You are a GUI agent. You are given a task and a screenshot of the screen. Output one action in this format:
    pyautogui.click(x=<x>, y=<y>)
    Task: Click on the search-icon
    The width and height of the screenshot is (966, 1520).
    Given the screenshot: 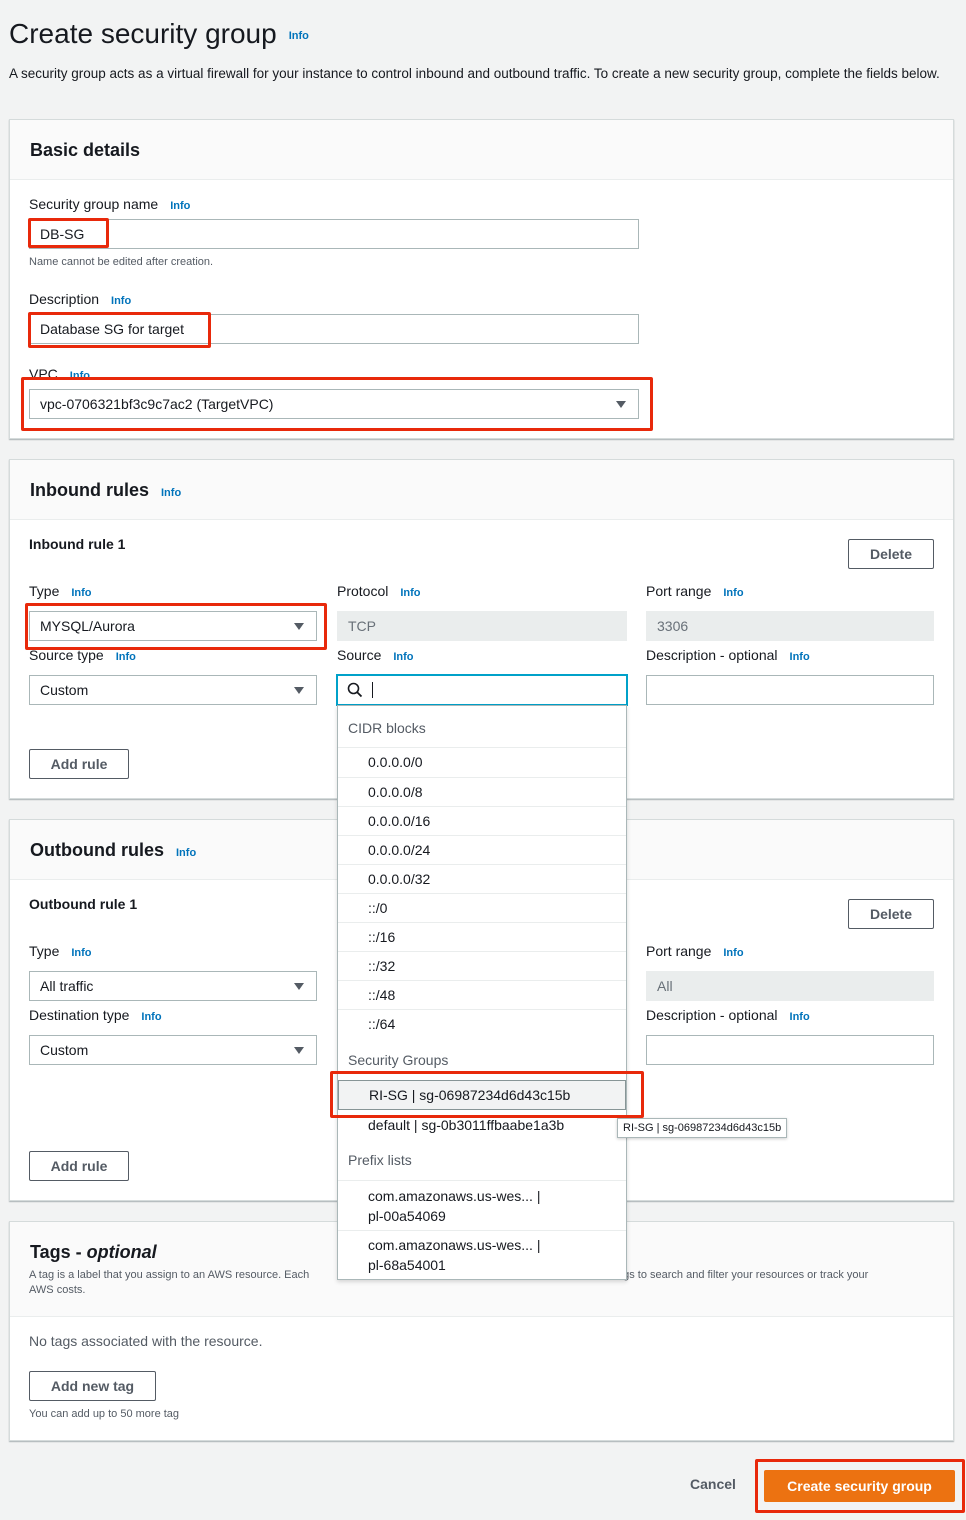 What is the action you would take?
    pyautogui.click(x=355, y=690)
    